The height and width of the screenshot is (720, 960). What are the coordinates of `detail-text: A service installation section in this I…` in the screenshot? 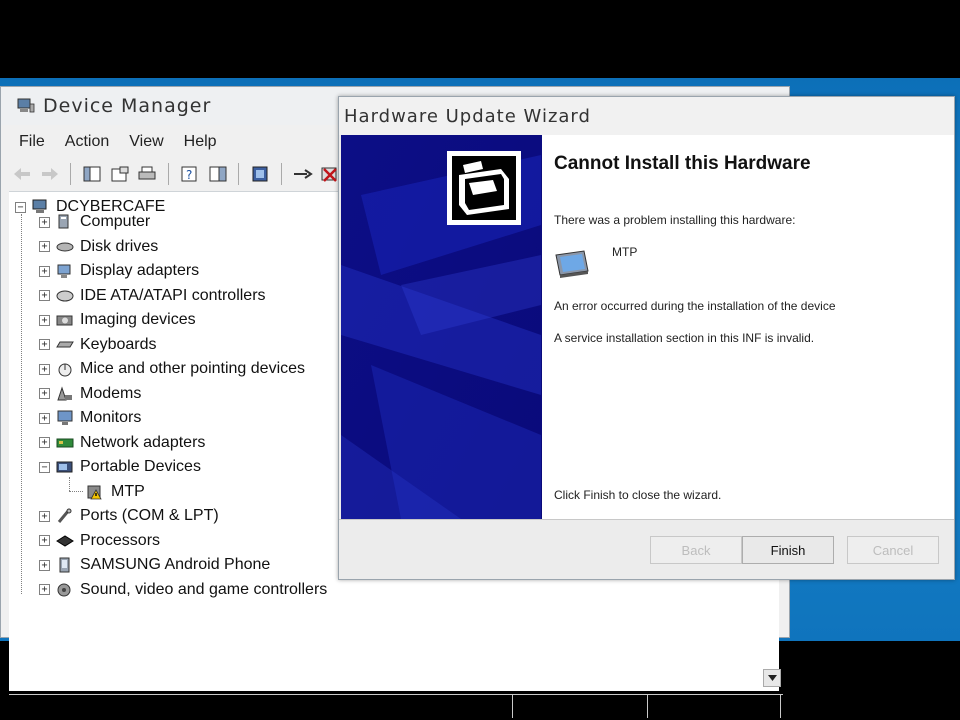 It's located at (684, 338).